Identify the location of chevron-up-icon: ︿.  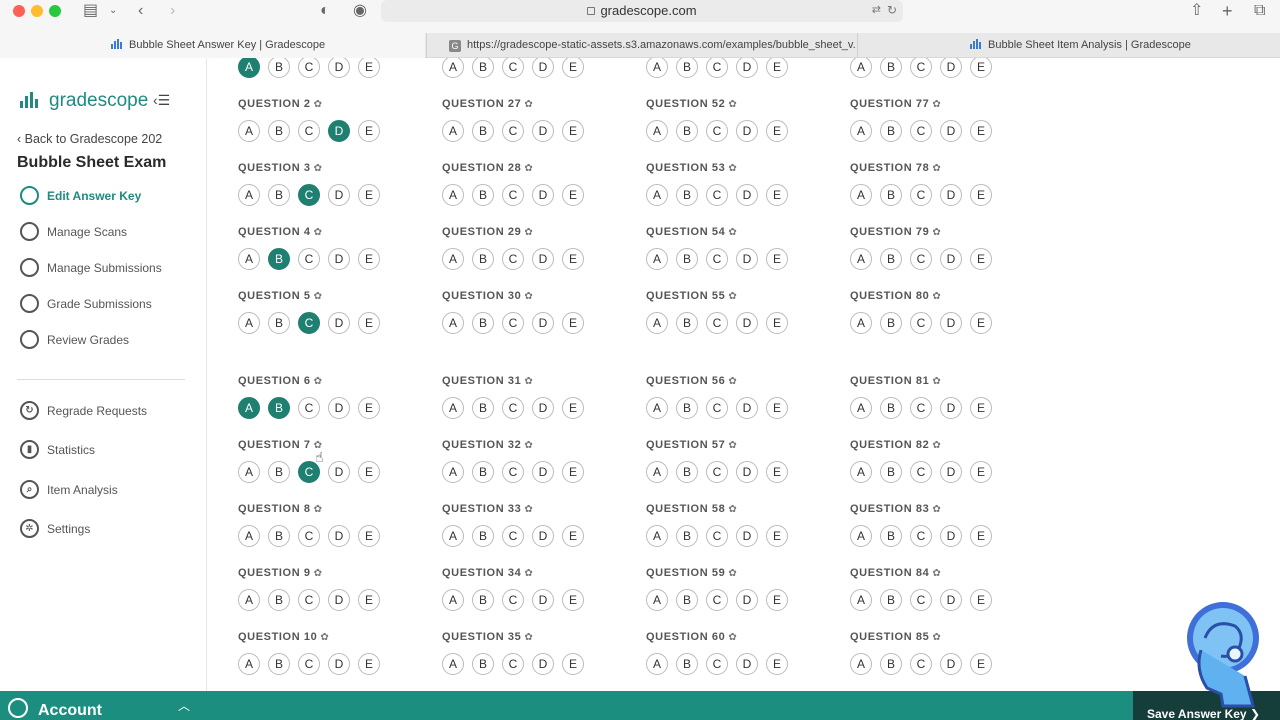
(184, 705).